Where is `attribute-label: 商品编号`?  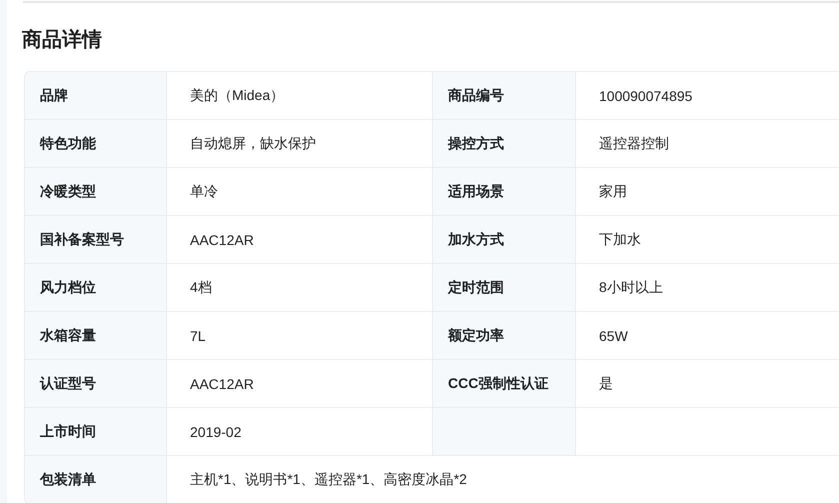 attribute-label: 商品编号 is located at coordinates (504, 95).